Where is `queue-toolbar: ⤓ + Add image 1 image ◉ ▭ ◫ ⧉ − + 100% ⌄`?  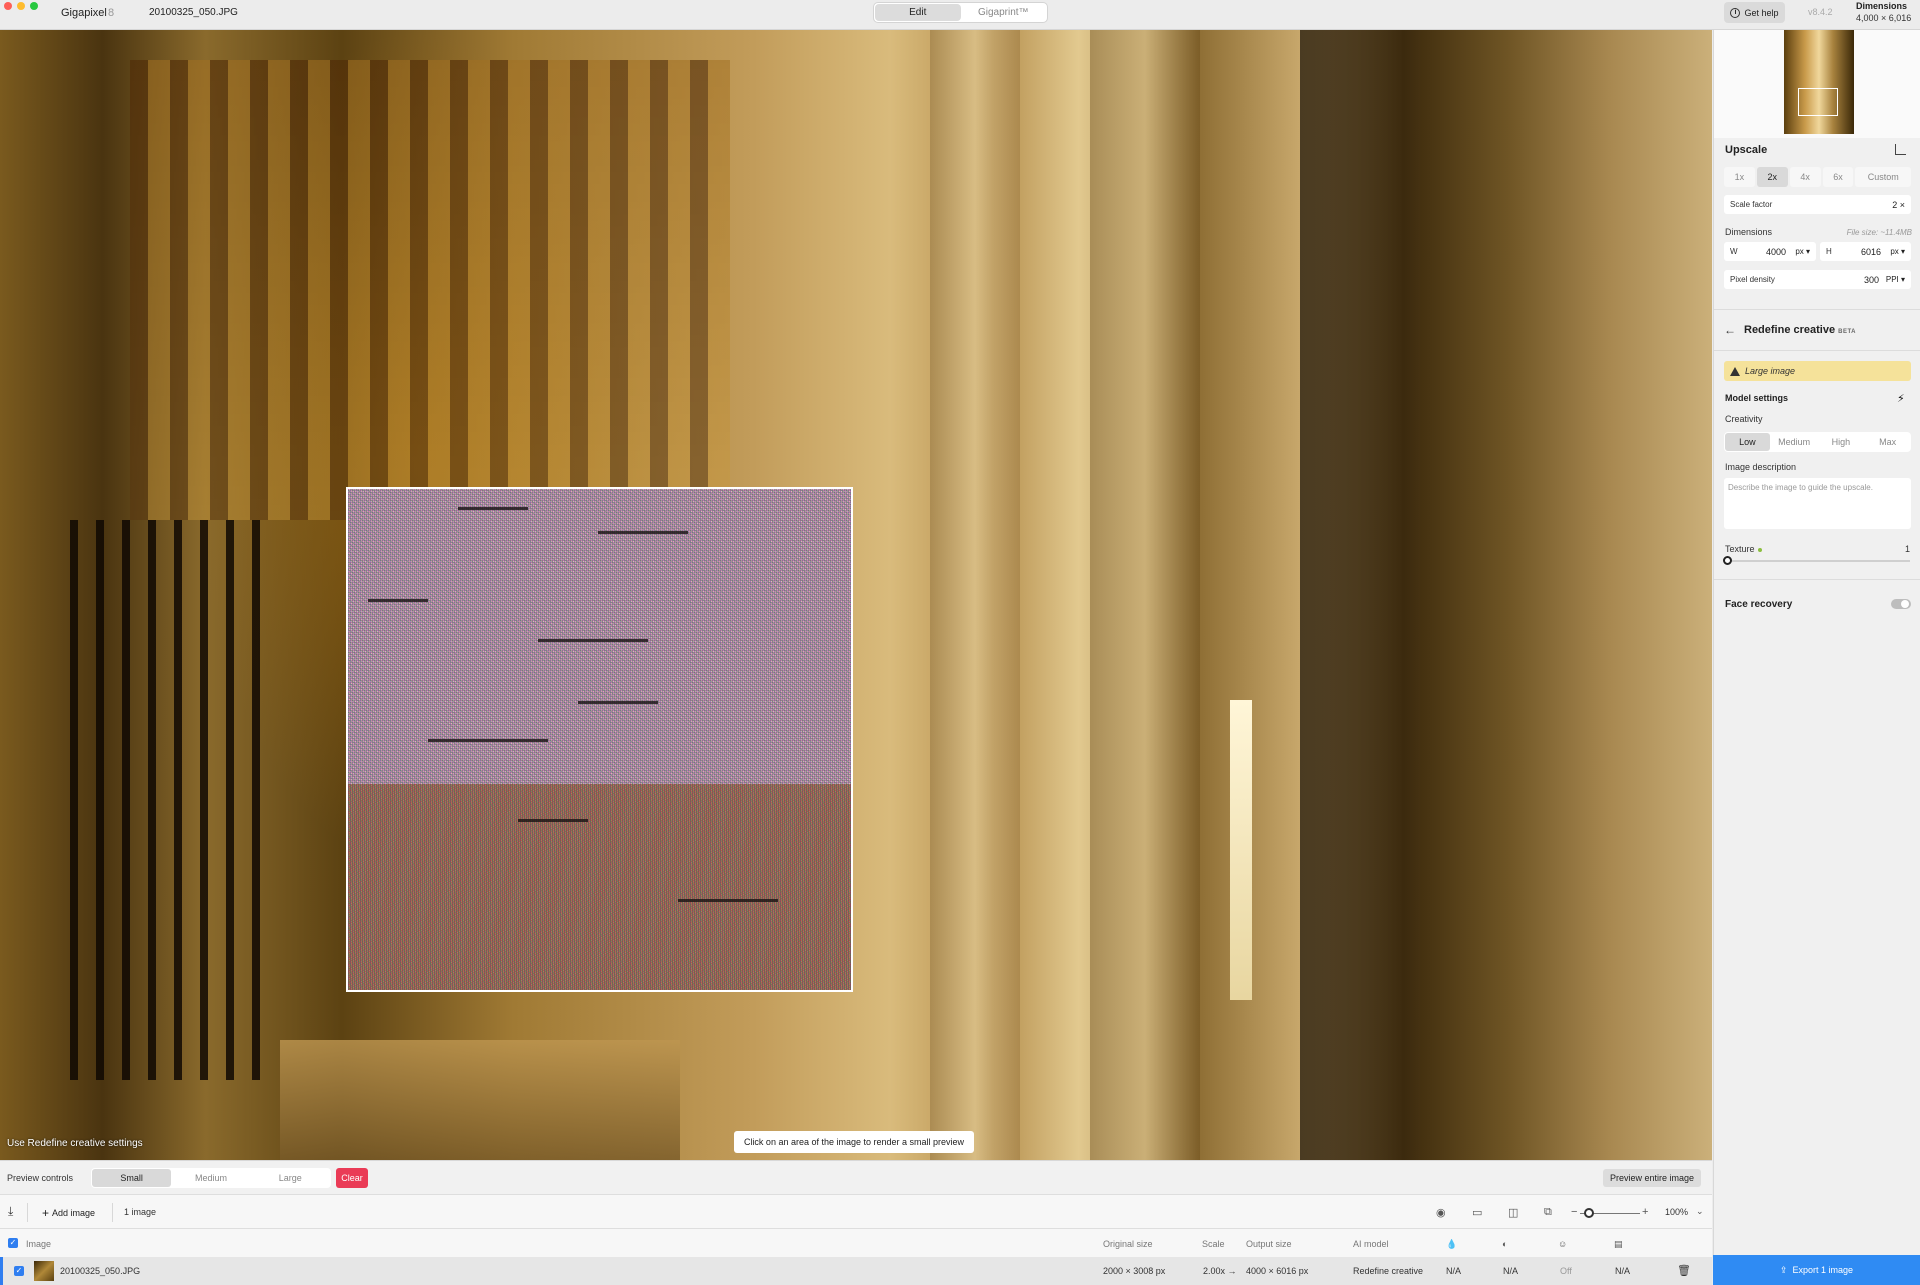
queue-toolbar: ⤓ + Add image 1 image ◉ ▭ ◫ ⧉ − + 100% ⌄ is located at coordinates (856, 1211).